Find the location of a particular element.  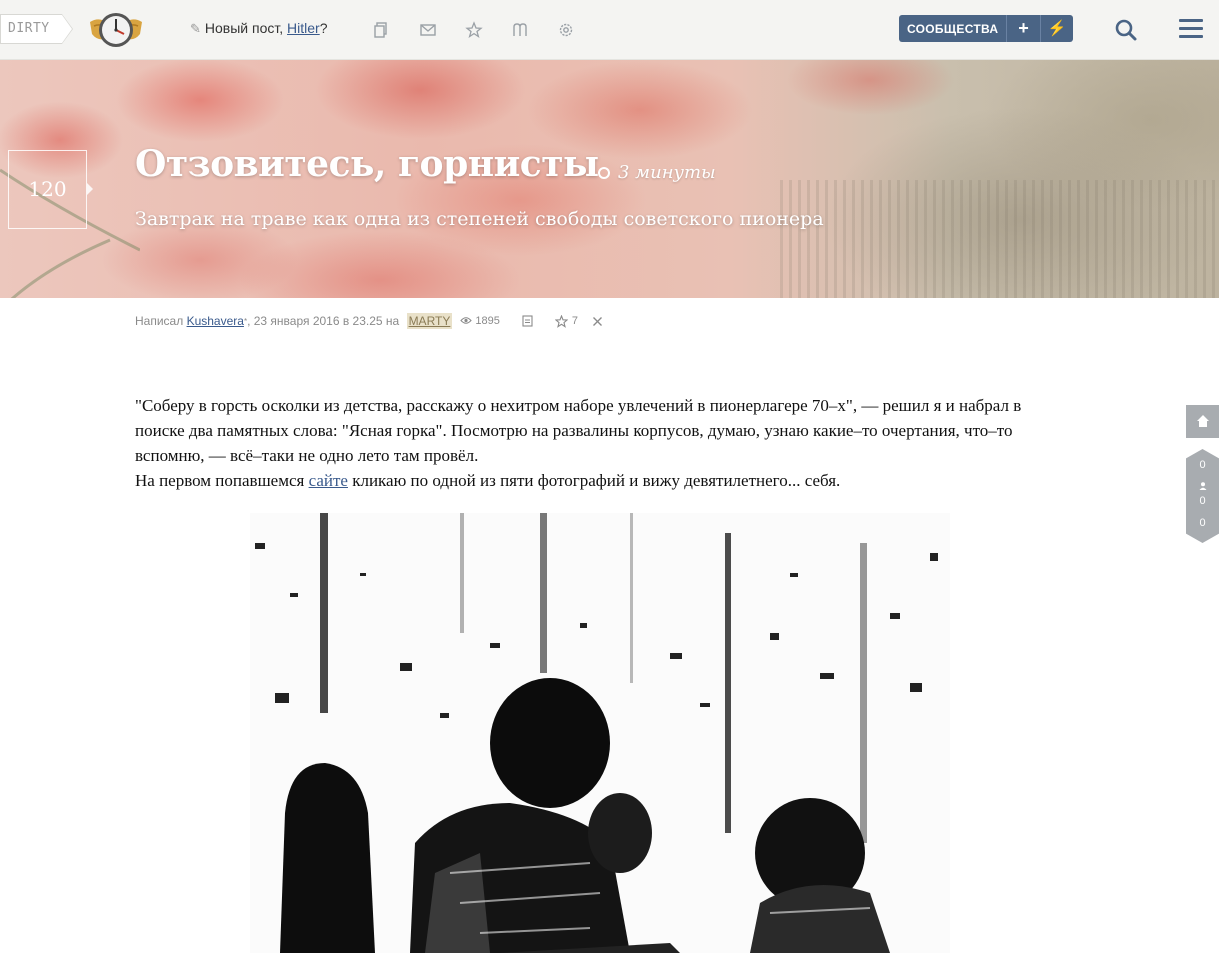

eye-icon is located at coordinates (466, 320).